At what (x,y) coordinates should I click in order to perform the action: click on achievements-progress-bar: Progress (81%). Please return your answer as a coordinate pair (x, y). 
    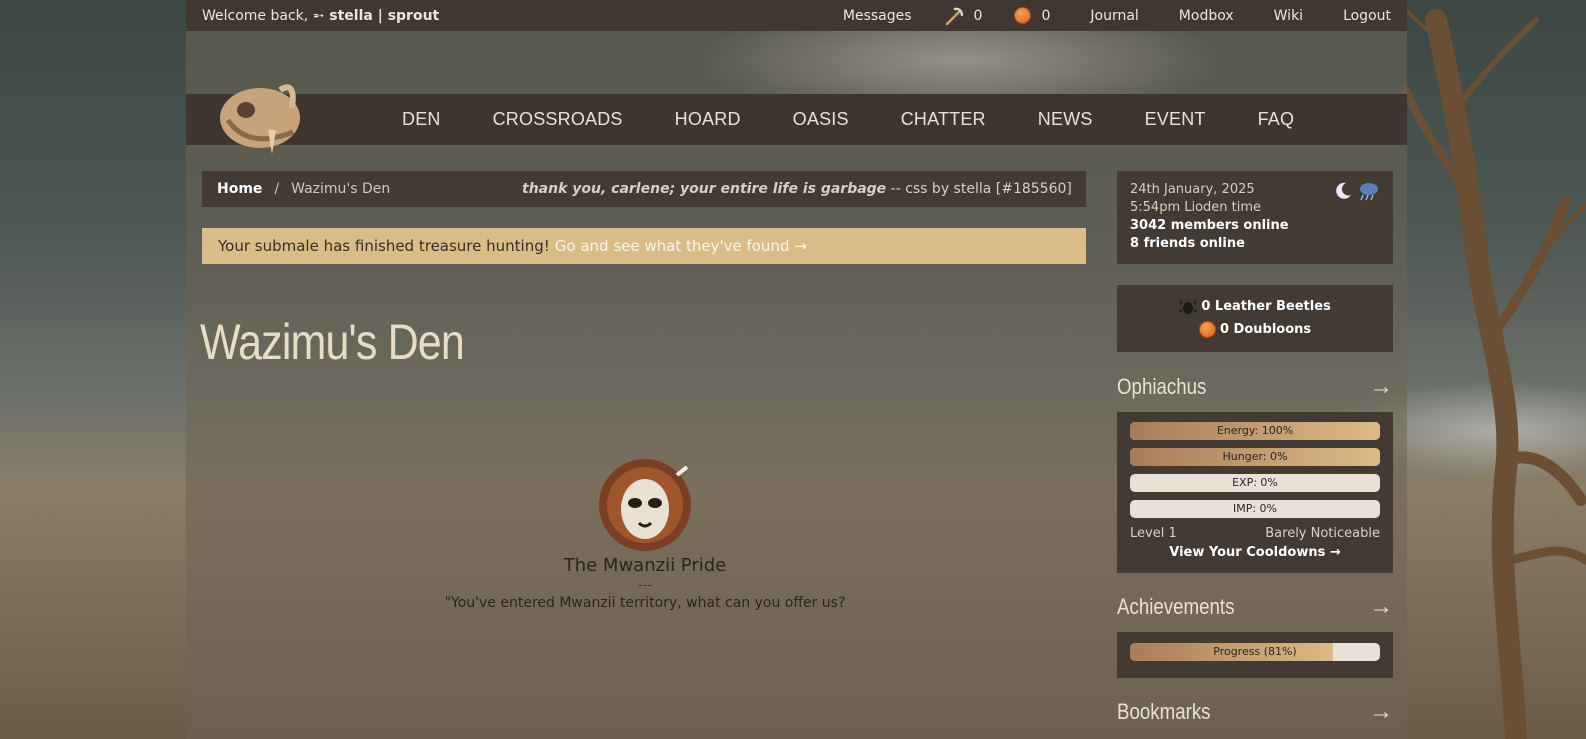
    Looking at the image, I should click on (1255, 652).